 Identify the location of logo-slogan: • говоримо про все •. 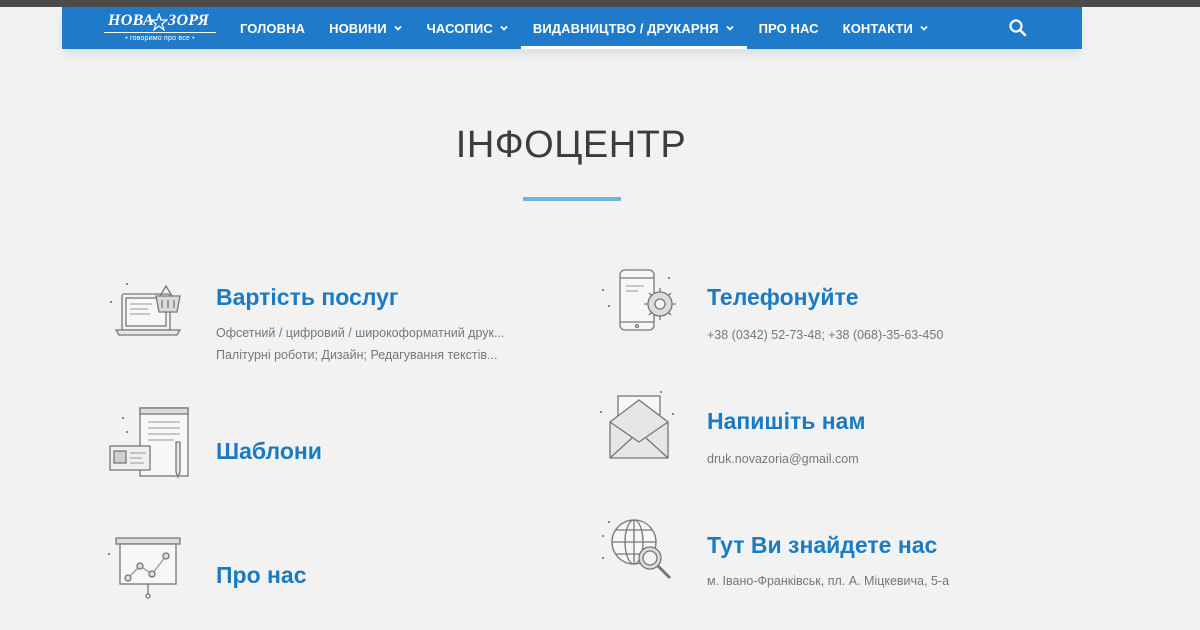
(160, 38).